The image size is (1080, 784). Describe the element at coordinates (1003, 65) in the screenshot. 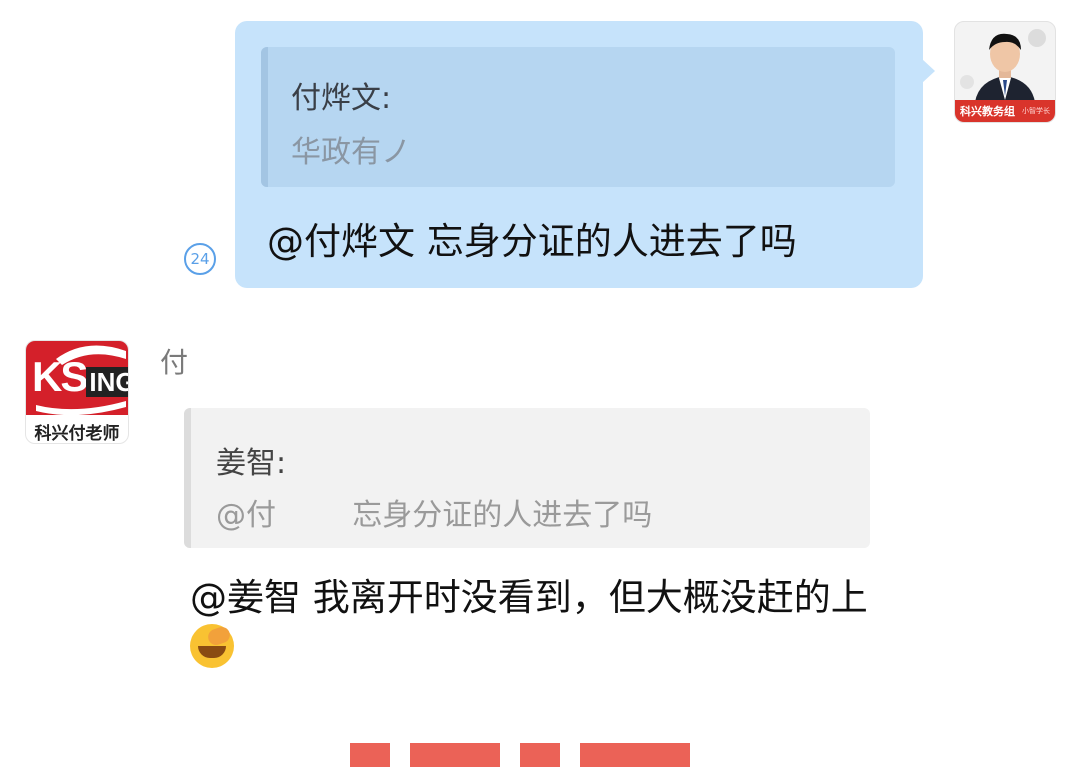

I see `person-photo-icon` at that location.